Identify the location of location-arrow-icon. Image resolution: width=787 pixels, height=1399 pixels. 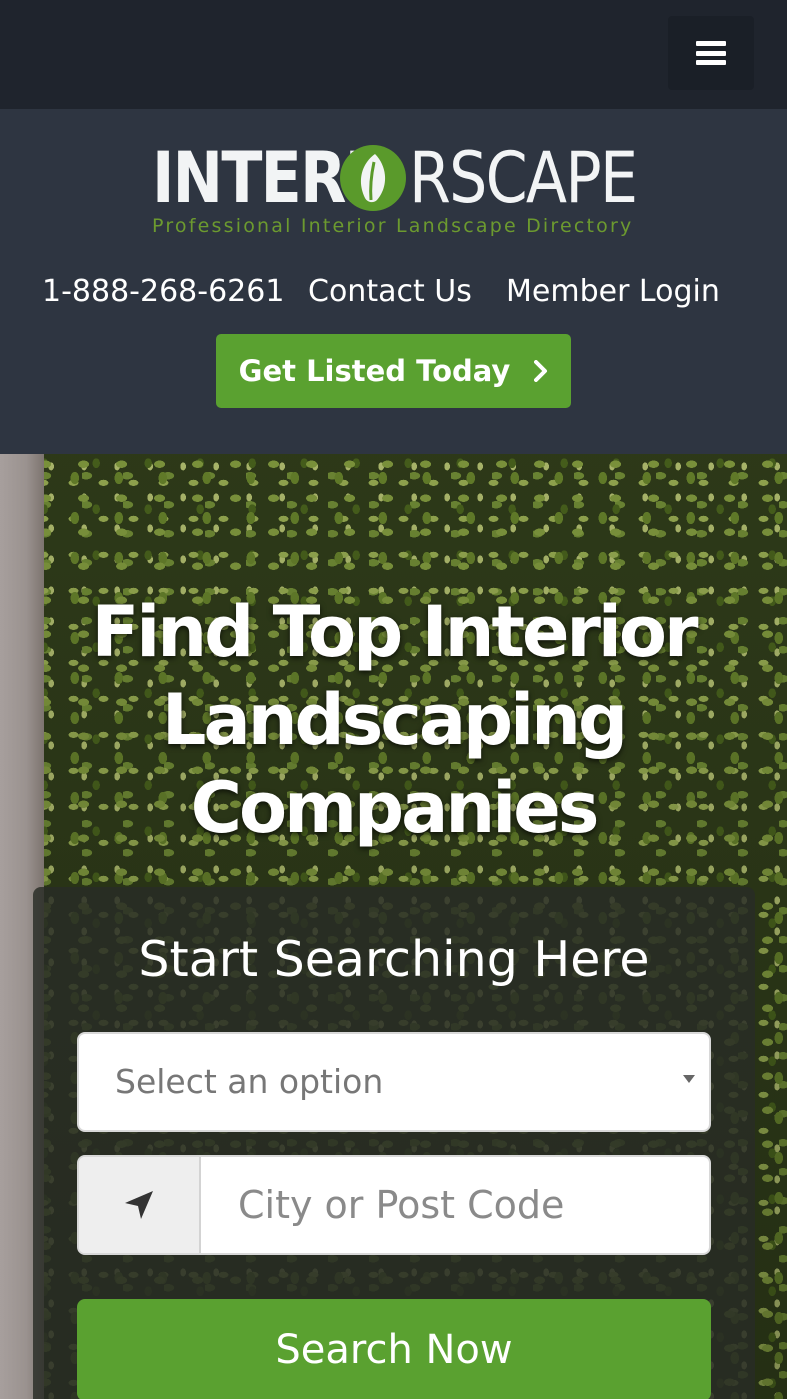
(139, 1205).